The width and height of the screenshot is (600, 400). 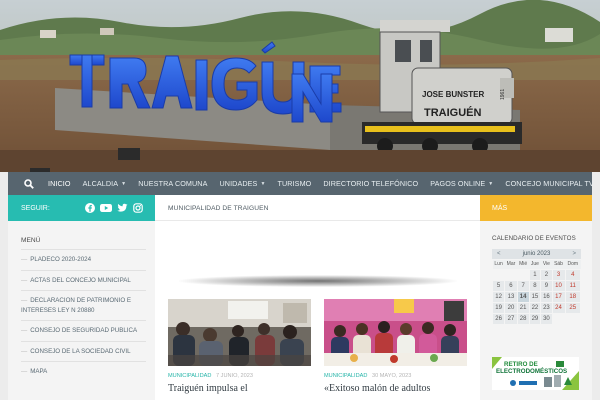 What do you see at coordinates (549, 183) in the screenshot?
I see `nav-item-concejo-tv: CONCEJO MUNICIPAL TV` at bounding box center [549, 183].